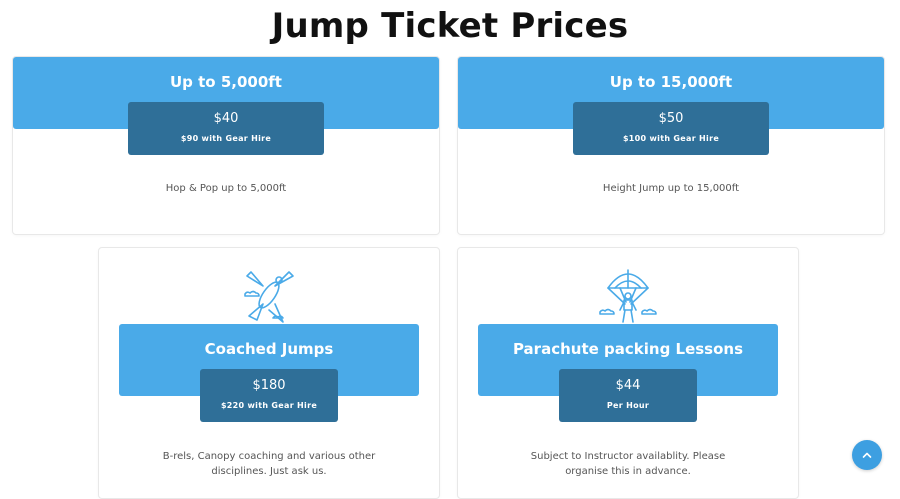 This screenshot has width=900, height=499. I want to click on price-box: $50 $100 with Gear Hire, so click(671, 128).